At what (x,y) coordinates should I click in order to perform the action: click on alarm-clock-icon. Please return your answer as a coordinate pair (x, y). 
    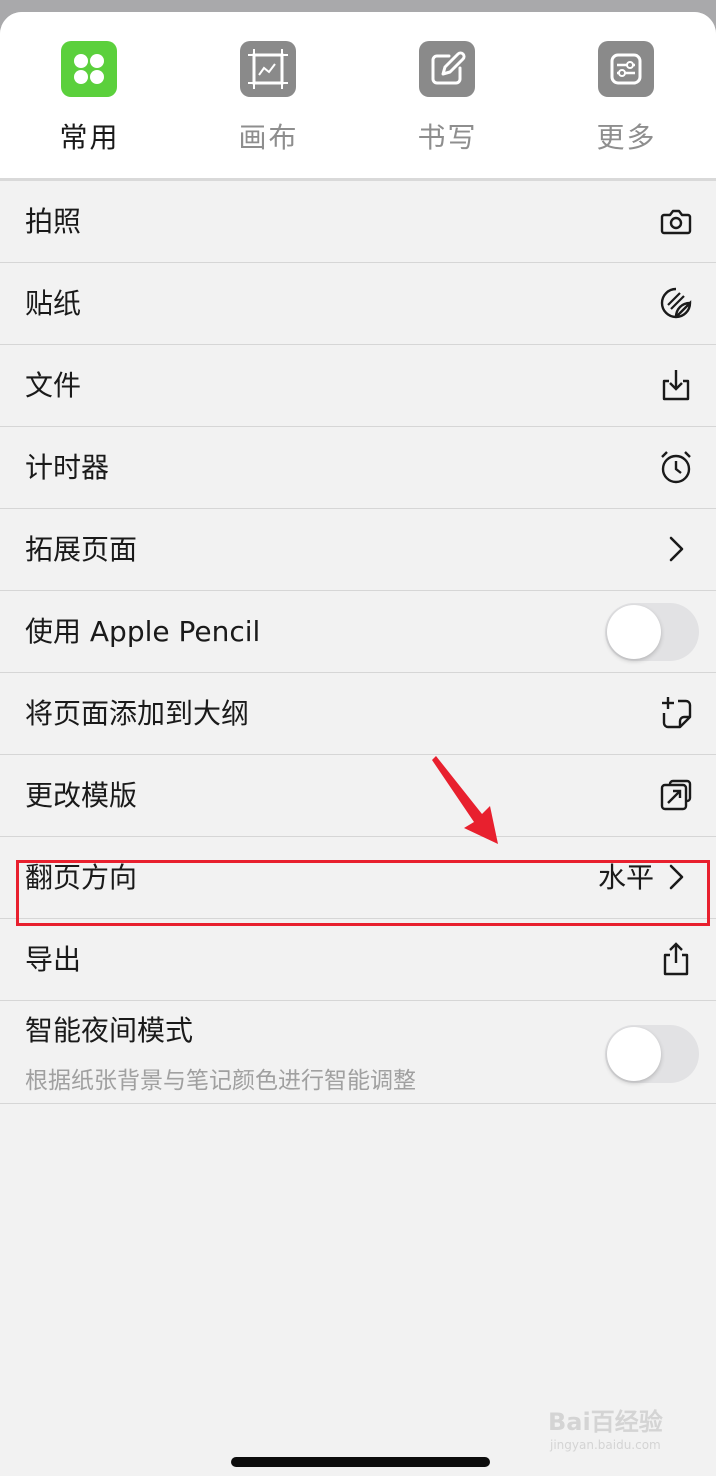
    Looking at the image, I should click on (676, 467).